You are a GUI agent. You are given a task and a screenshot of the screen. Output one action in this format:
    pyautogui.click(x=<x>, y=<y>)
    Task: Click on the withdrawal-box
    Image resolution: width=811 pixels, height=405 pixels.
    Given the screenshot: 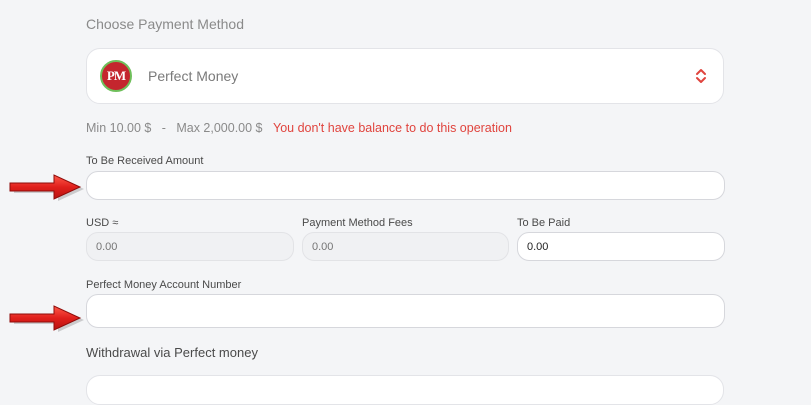 What is the action you would take?
    pyautogui.click(x=405, y=390)
    